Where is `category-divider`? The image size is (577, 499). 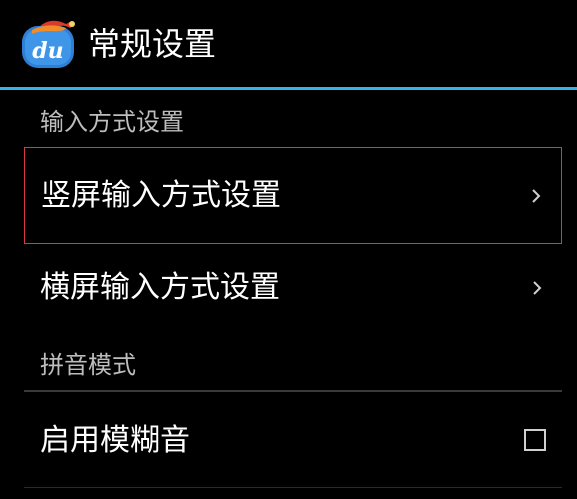 category-divider is located at coordinates (293, 391).